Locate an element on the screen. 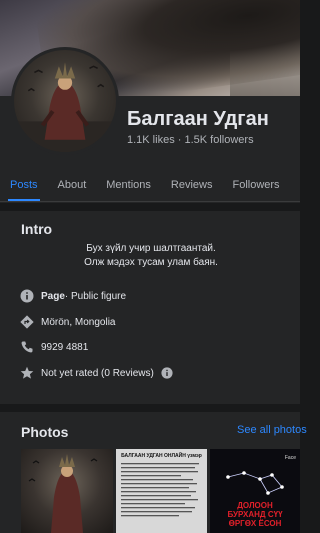 The width and height of the screenshot is (320, 533). category-label: Page is located at coordinates (53, 296).